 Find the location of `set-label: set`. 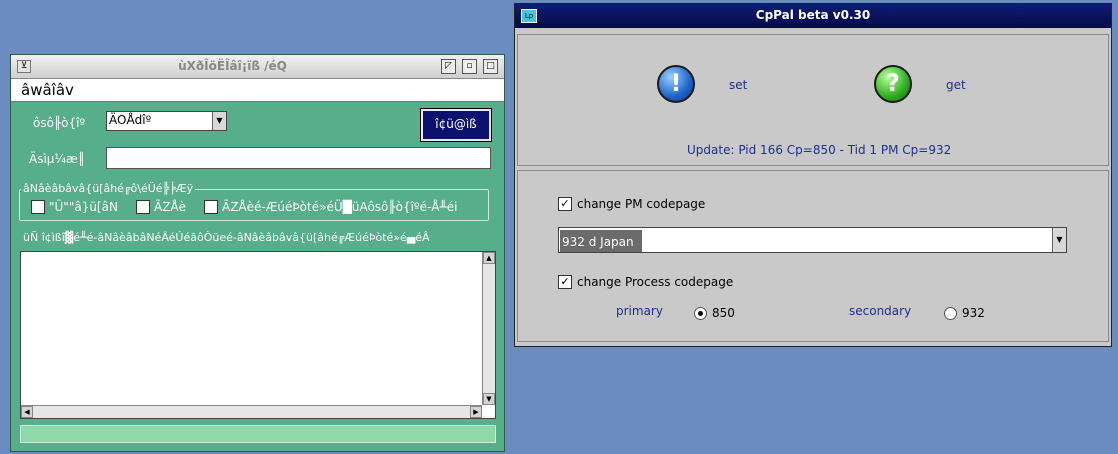

set-label: set is located at coordinates (738, 85).